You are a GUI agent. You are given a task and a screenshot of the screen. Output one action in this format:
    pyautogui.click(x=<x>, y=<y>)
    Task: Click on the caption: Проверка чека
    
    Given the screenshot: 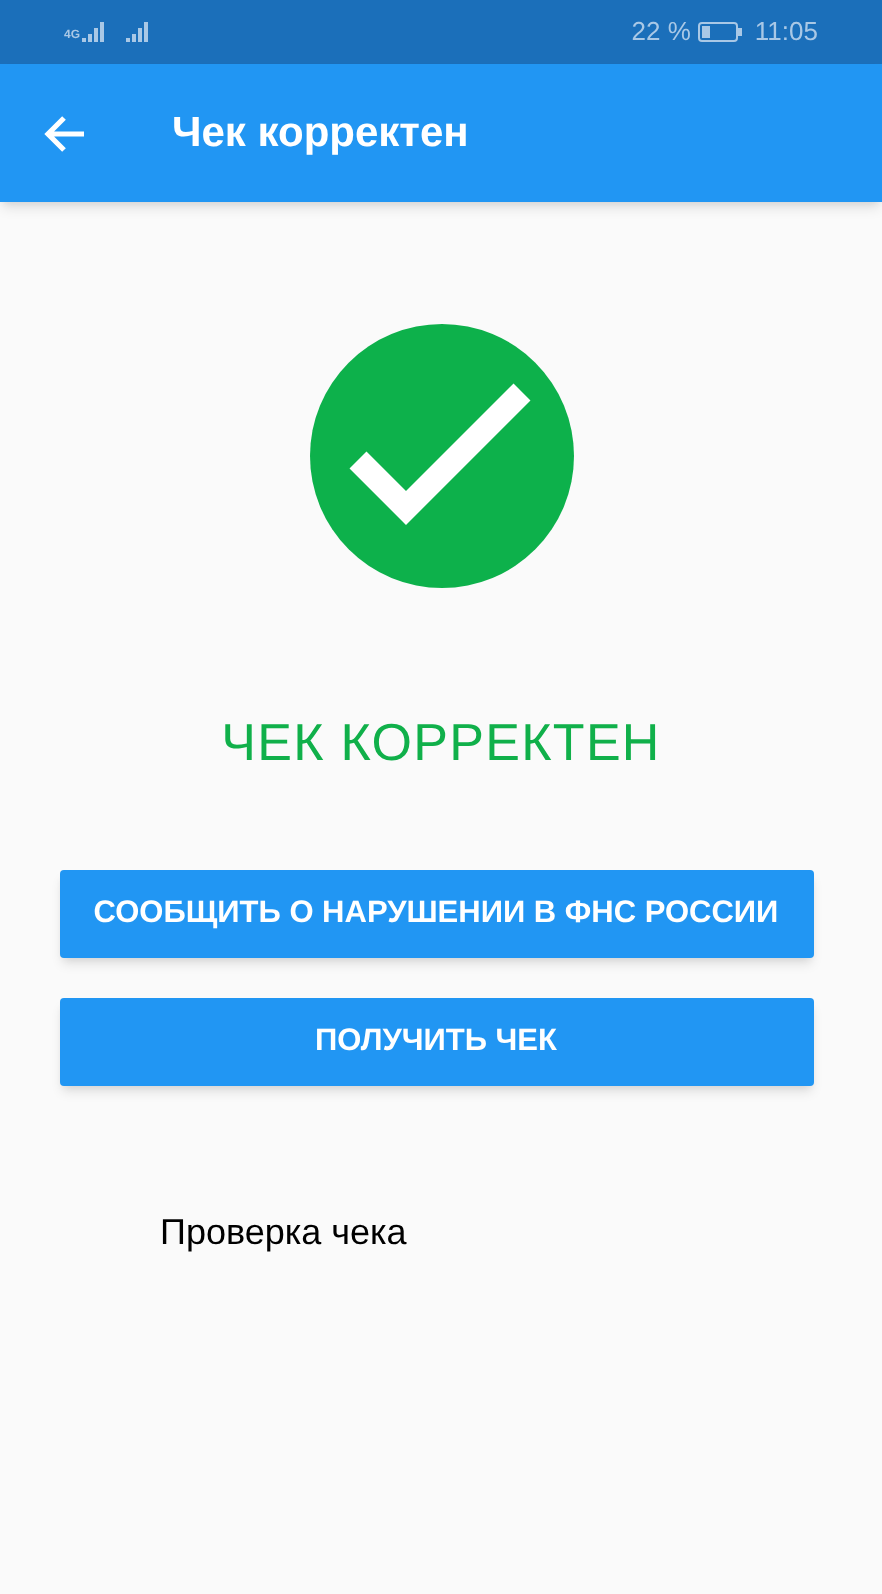 What is the action you would take?
    pyautogui.click(x=284, y=1233)
    